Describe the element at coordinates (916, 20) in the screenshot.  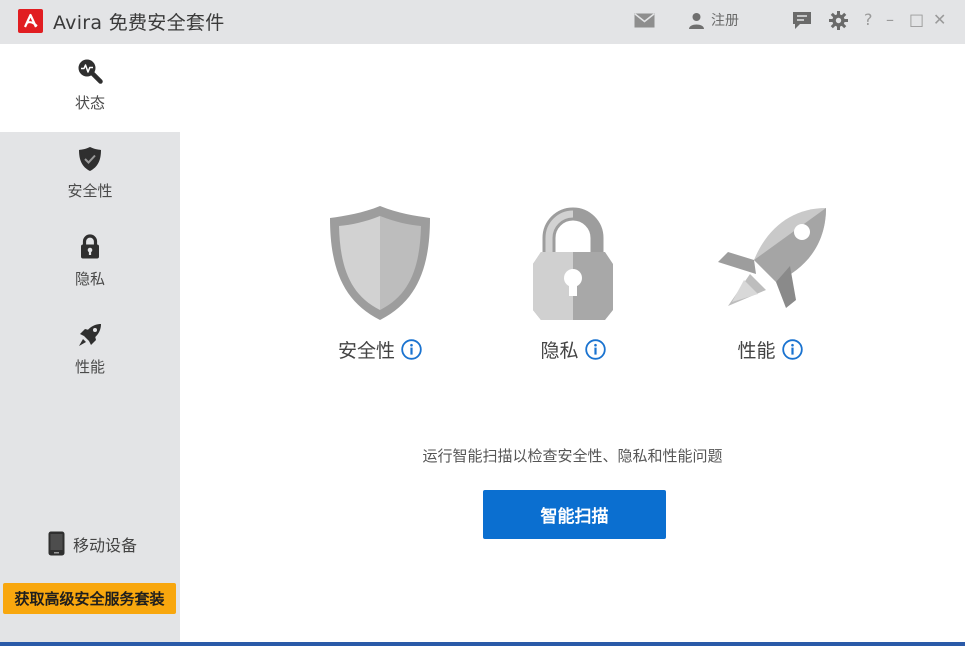
I see `maximize-button: □` at that location.